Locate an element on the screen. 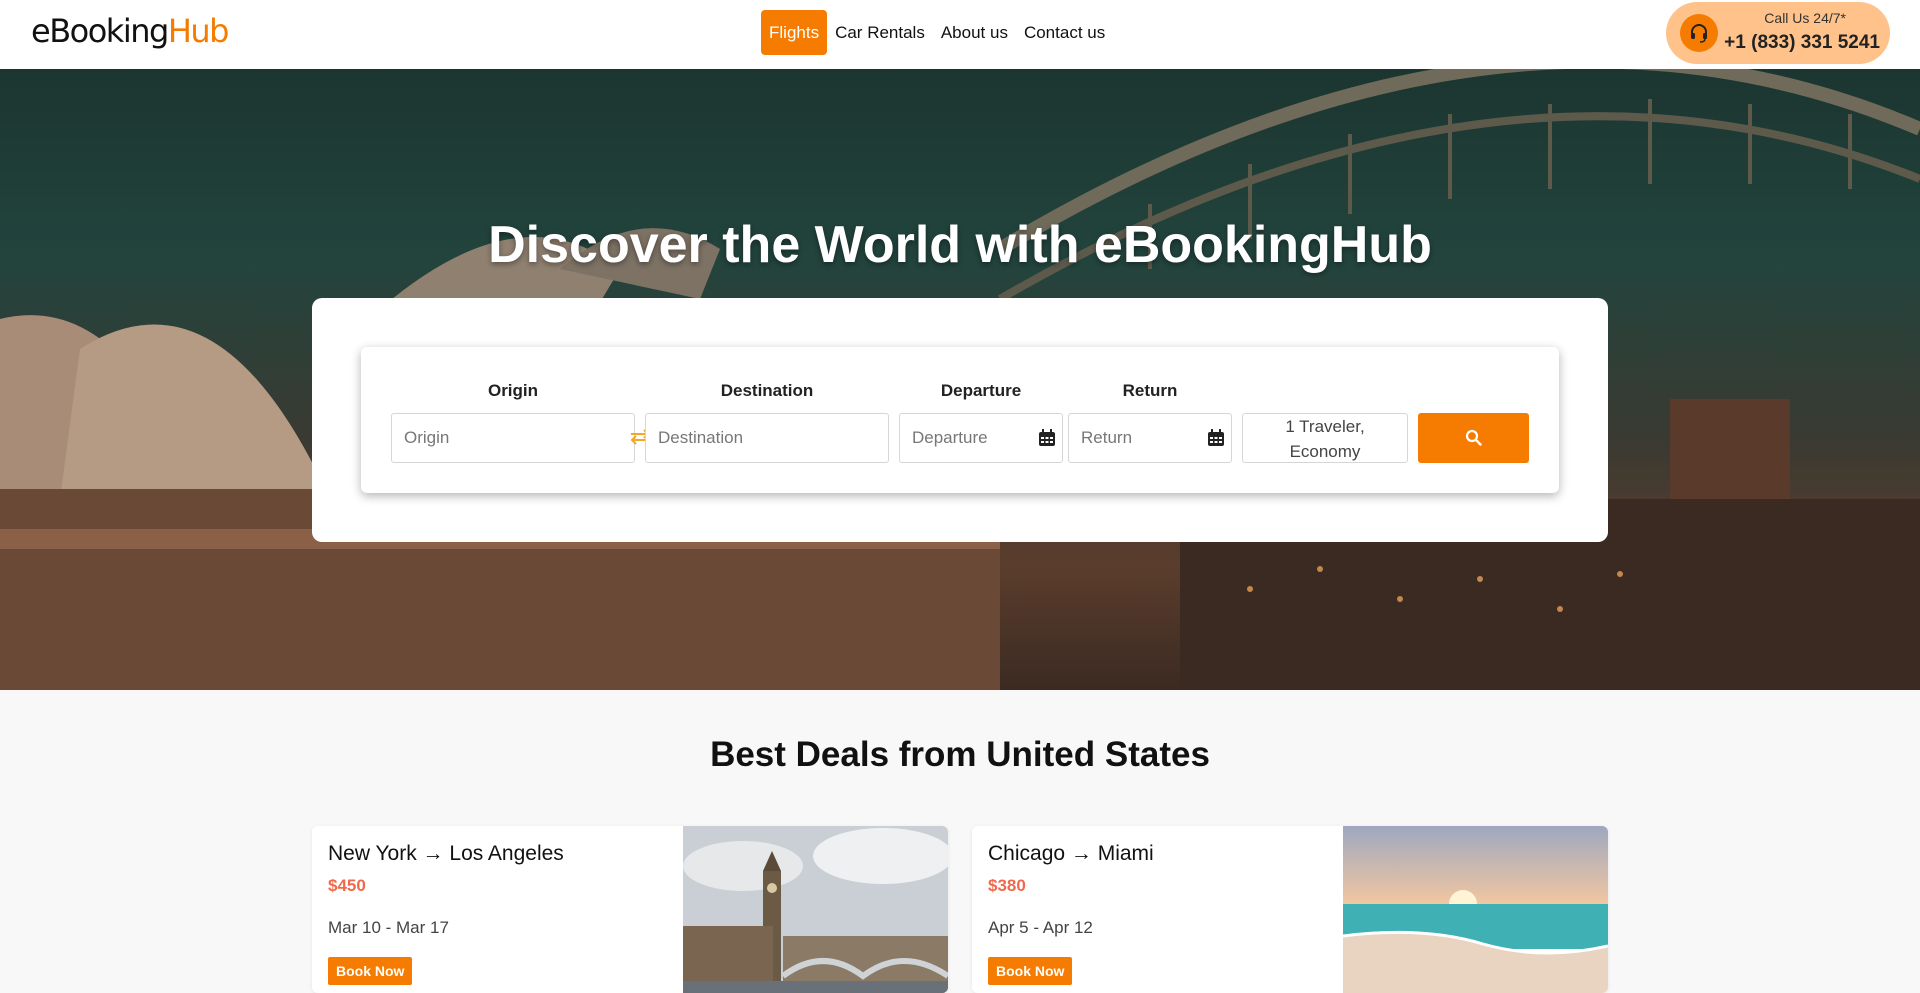  departure-label: Departure is located at coordinates (981, 390).